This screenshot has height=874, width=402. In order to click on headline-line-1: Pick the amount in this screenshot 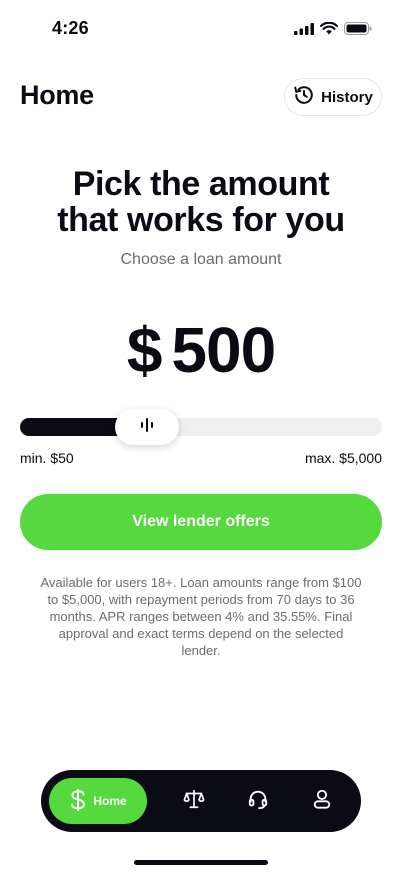, I will do `click(201, 184)`.